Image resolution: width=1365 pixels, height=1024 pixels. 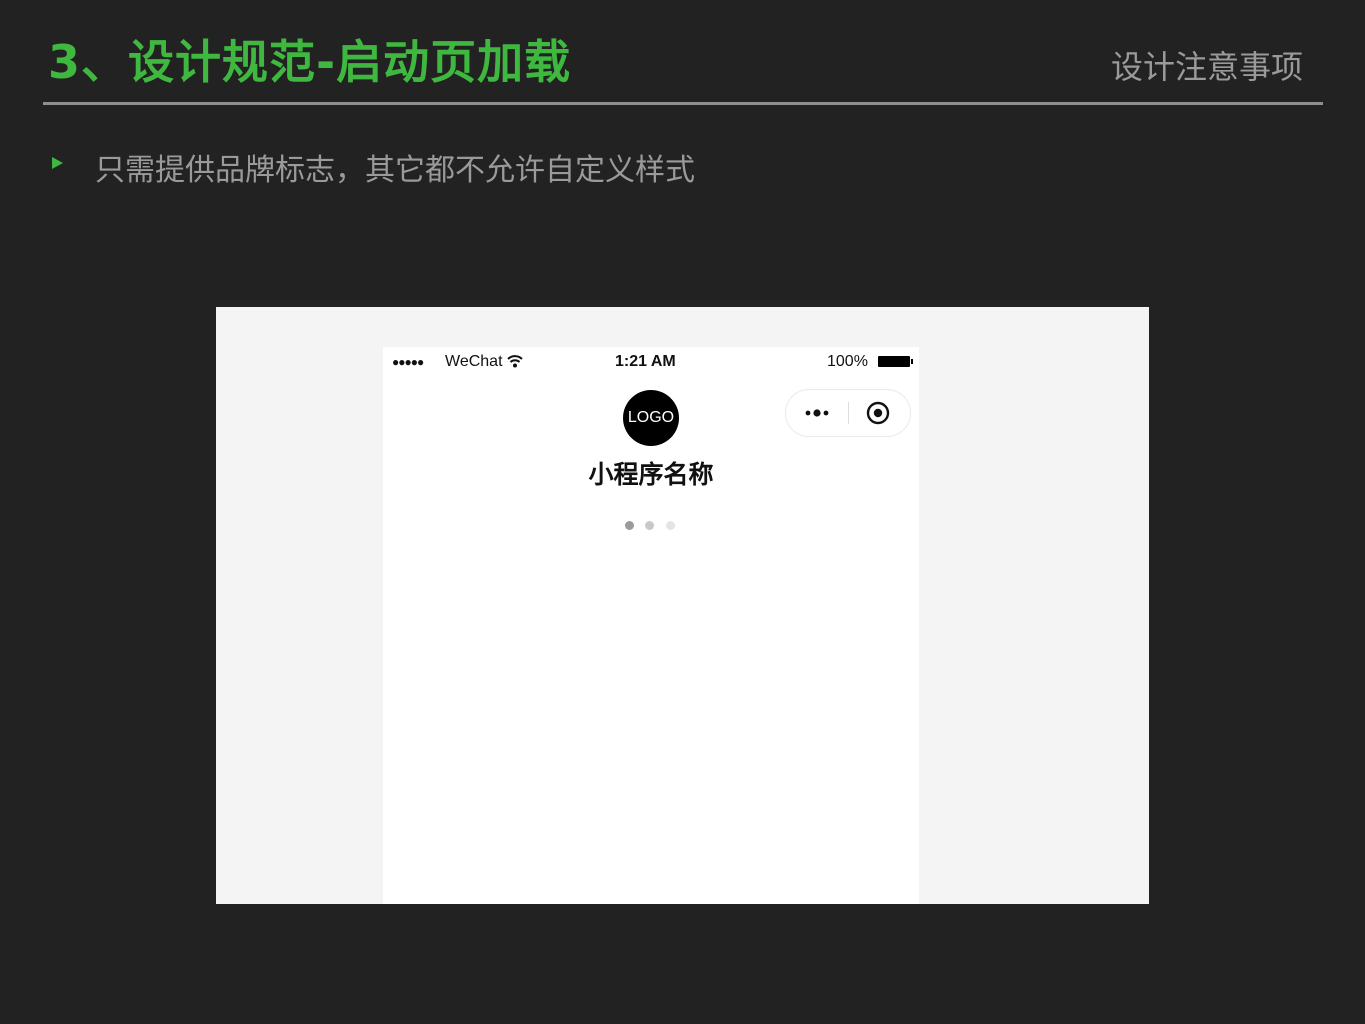 I want to click on battery-percentage: 100%, so click(x=847, y=361).